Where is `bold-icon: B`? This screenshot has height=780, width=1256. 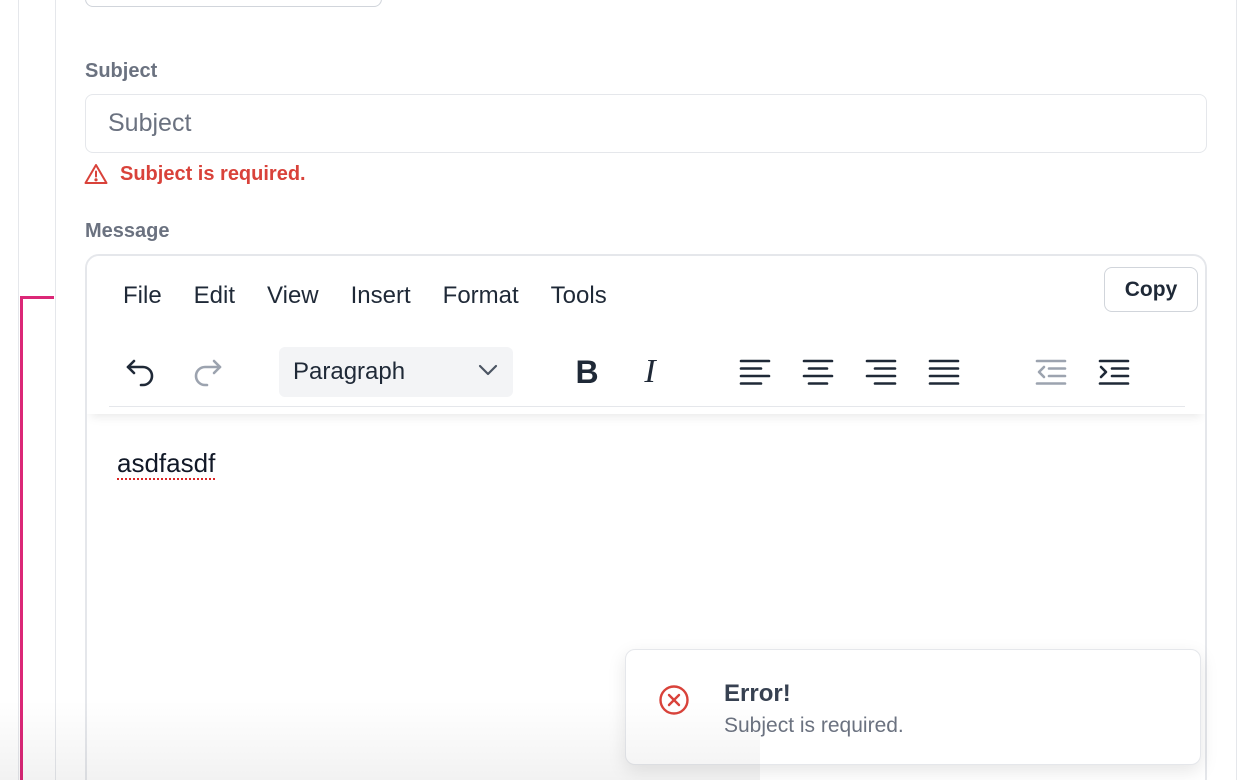
bold-icon: B is located at coordinates (587, 371).